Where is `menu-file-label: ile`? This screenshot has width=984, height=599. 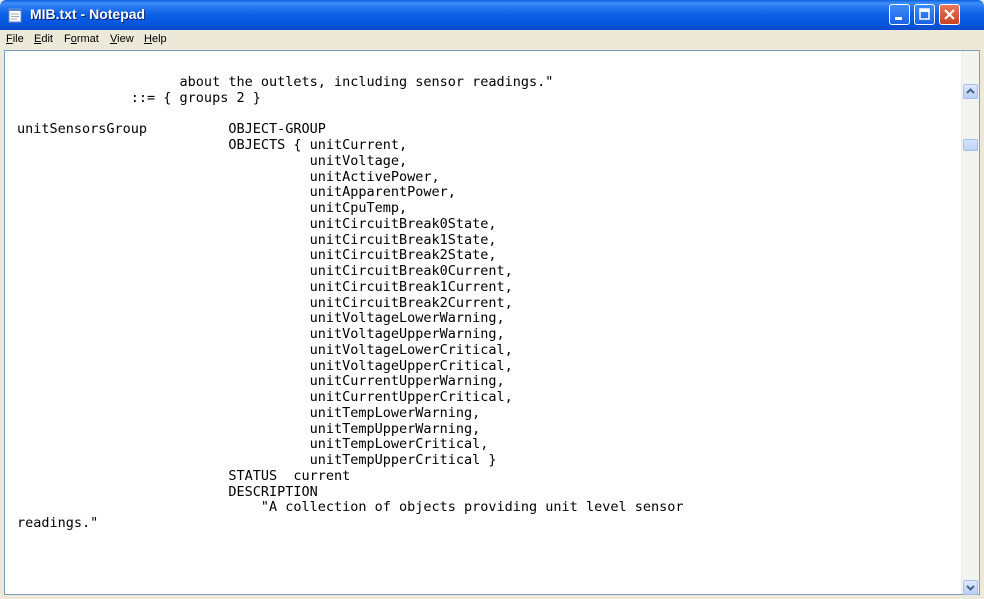
menu-file-label: ile is located at coordinates (18, 39).